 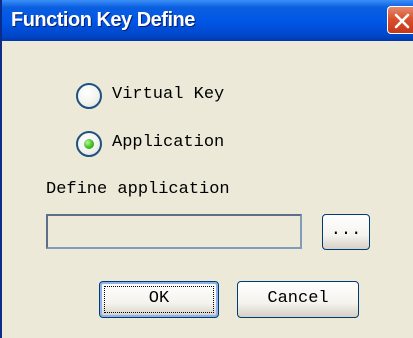 I want to click on radio-selected-dot, so click(x=89, y=144).